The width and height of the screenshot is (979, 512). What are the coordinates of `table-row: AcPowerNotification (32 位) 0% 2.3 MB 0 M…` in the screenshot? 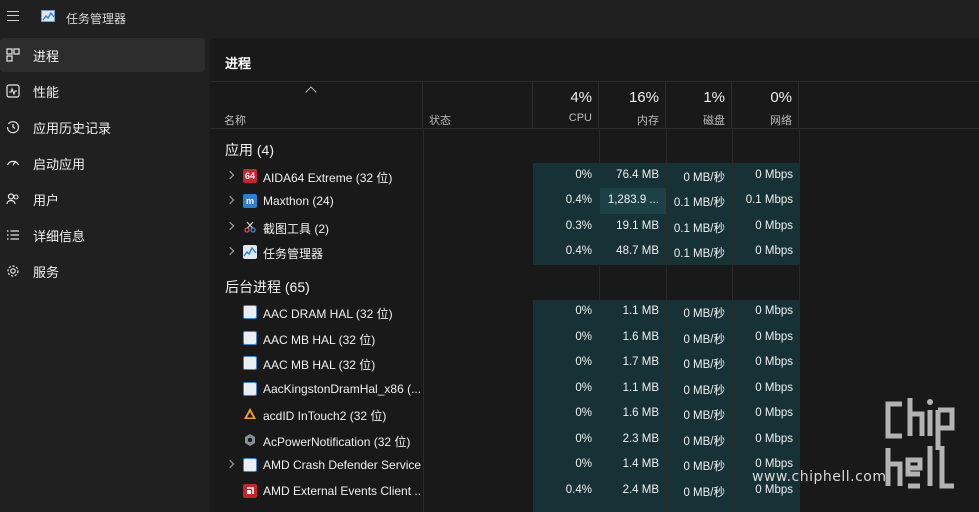 It's located at (505, 440).